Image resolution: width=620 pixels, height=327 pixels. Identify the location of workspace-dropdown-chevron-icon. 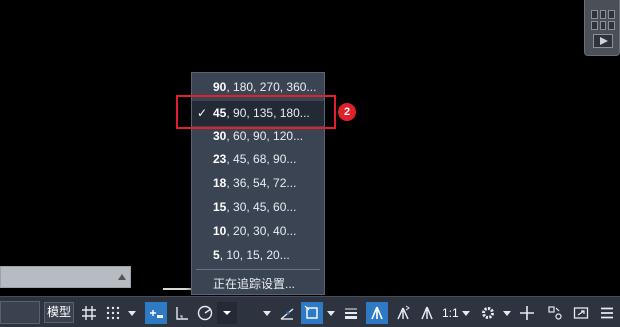
(507, 313).